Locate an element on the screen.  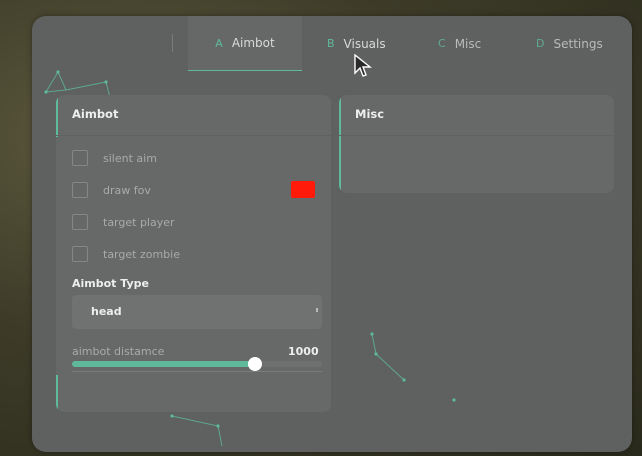
distance-value: 1000 is located at coordinates (303, 351).